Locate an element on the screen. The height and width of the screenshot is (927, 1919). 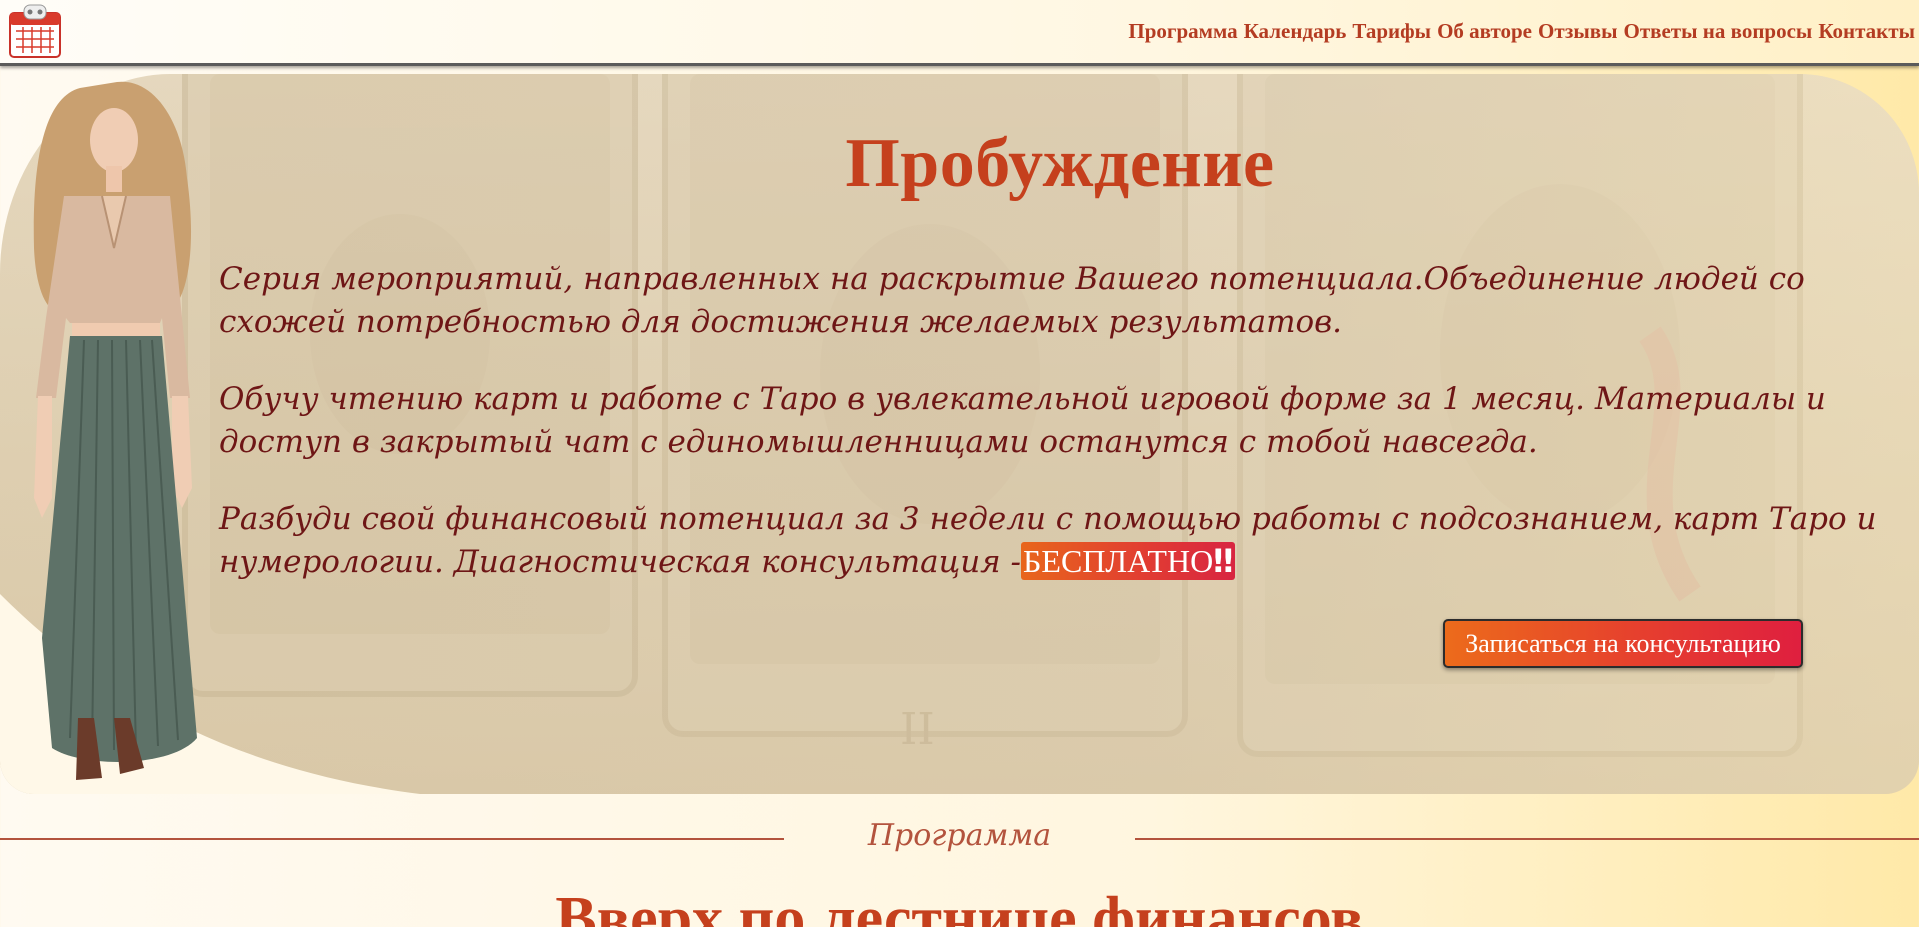
book-consultation-button: Записаться на консультацию is located at coordinates (1623, 643).